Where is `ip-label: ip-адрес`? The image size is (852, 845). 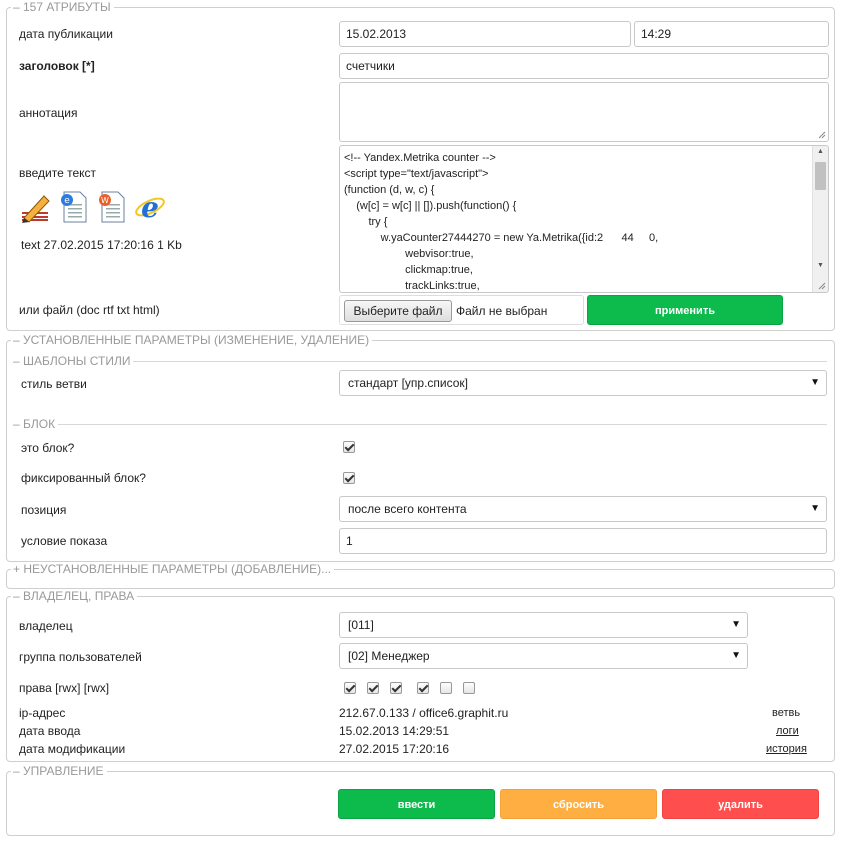
ip-label: ip-адрес is located at coordinates (42, 713).